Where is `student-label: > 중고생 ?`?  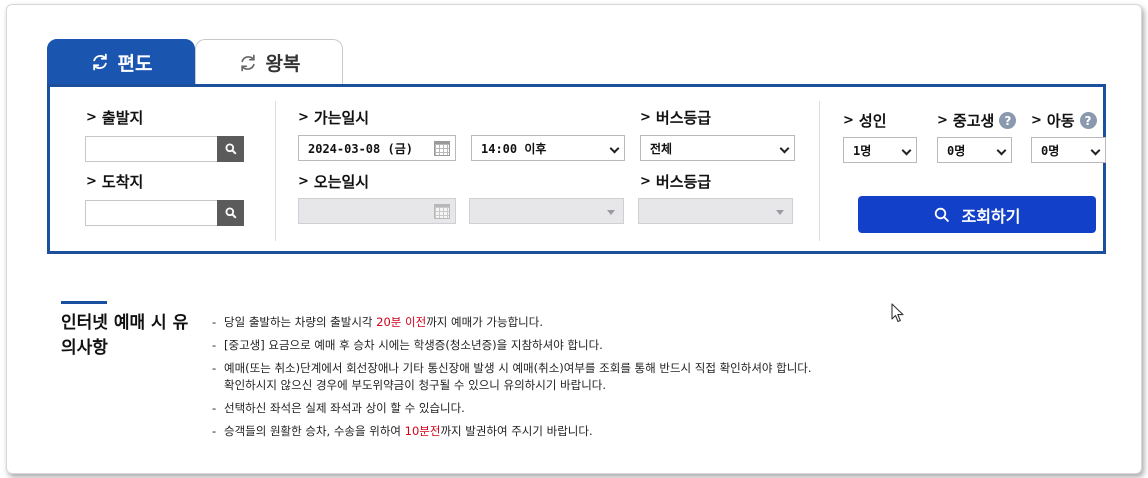 student-label: > 중고생 ? is located at coordinates (977, 120).